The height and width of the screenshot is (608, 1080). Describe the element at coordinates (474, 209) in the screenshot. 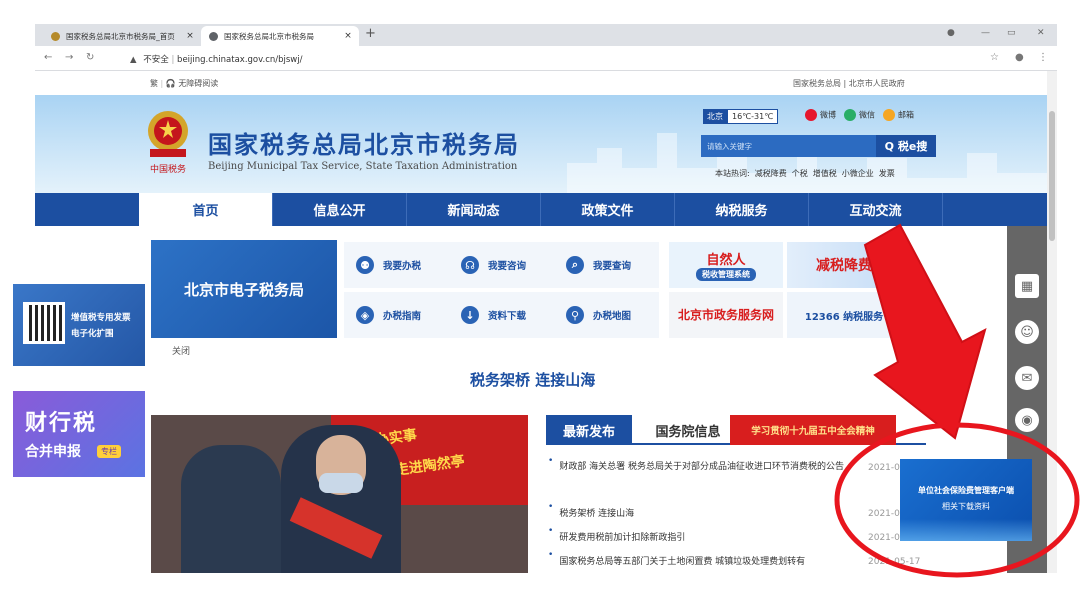

I see `nav-news: 新闻动态` at that location.